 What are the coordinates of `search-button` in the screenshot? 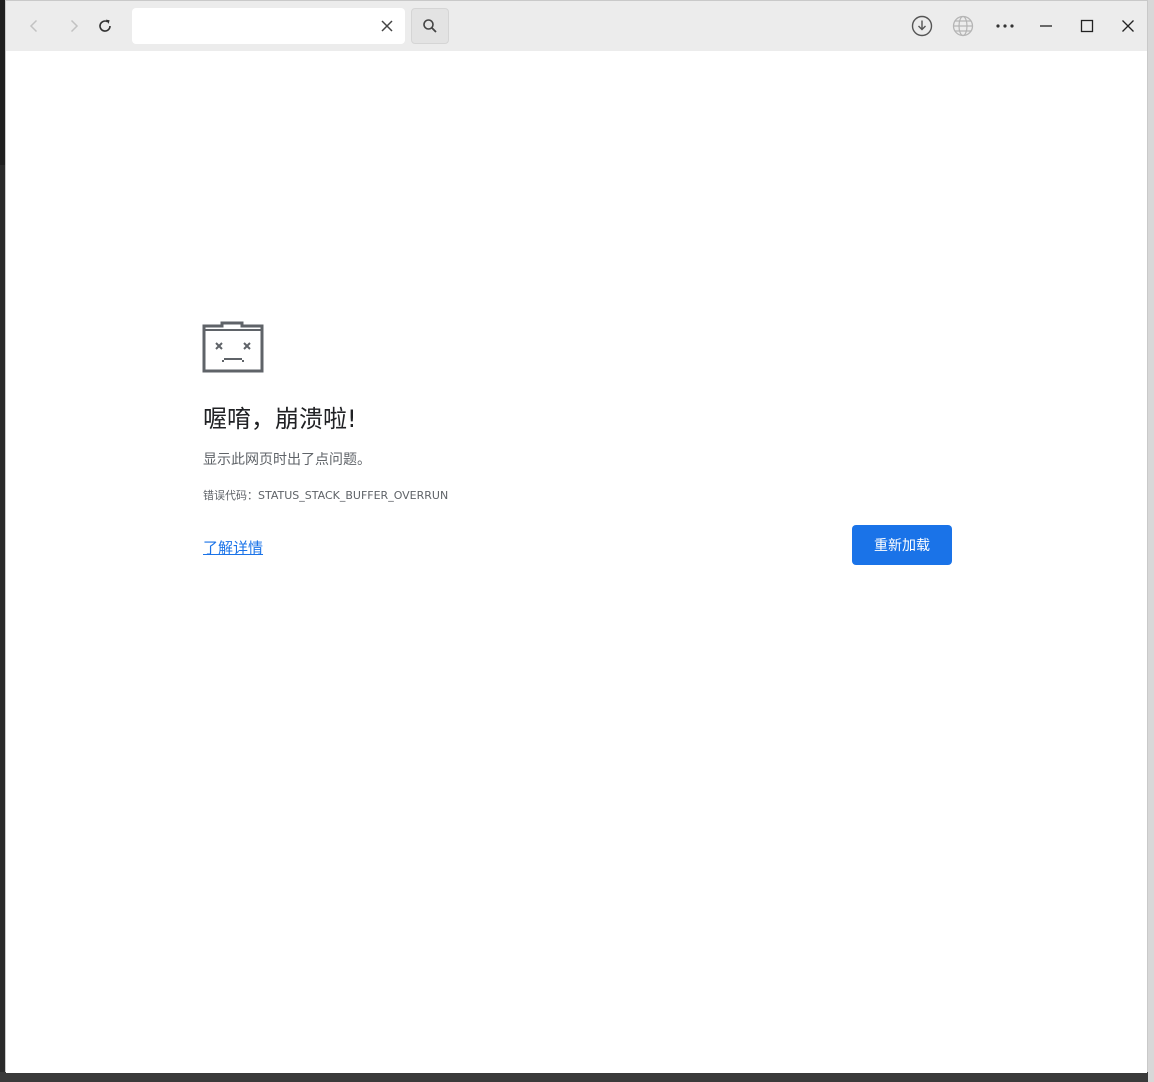 It's located at (430, 26).